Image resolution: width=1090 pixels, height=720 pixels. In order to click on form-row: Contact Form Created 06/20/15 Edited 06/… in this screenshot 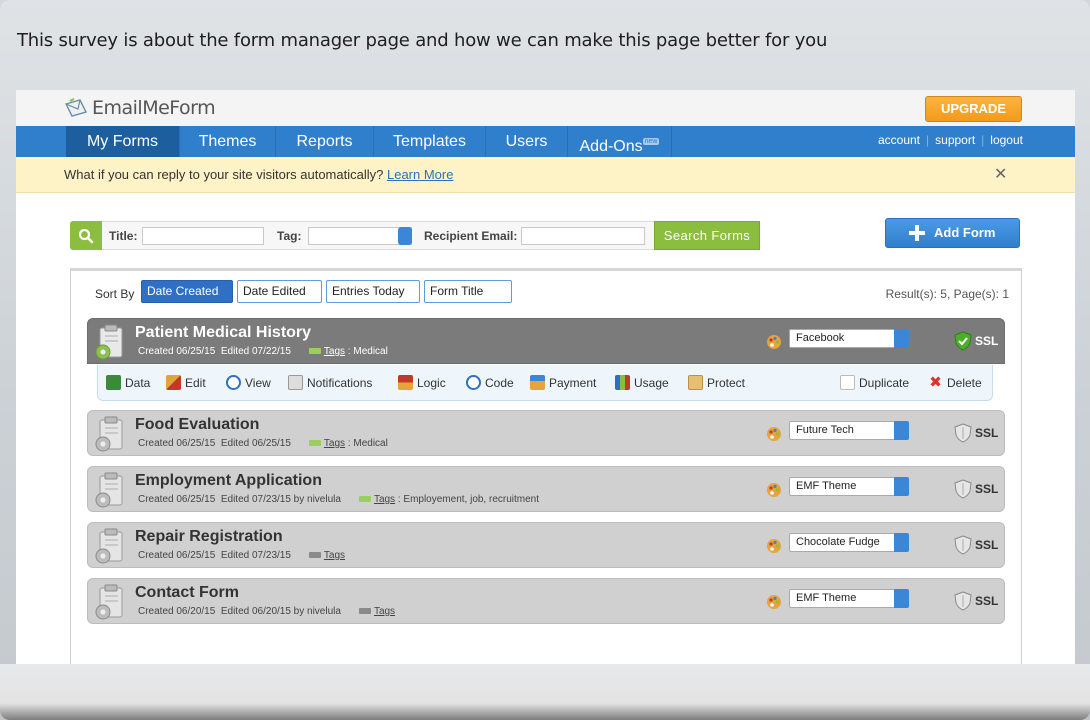, I will do `click(546, 601)`.